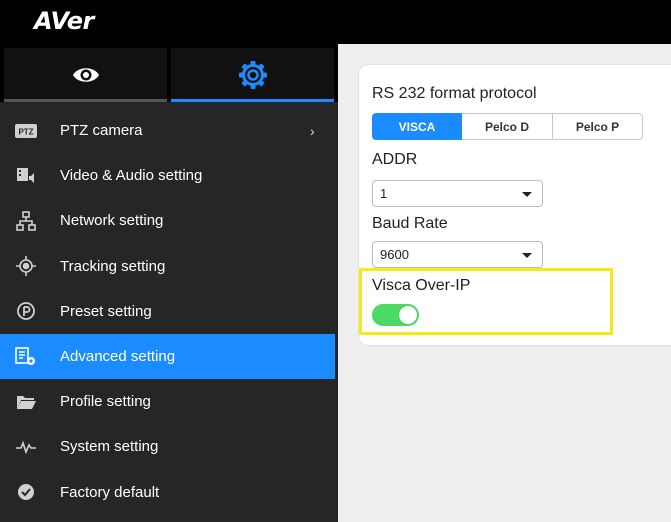  I want to click on sidebar-item-profile: Profile setting, so click(169, 401).